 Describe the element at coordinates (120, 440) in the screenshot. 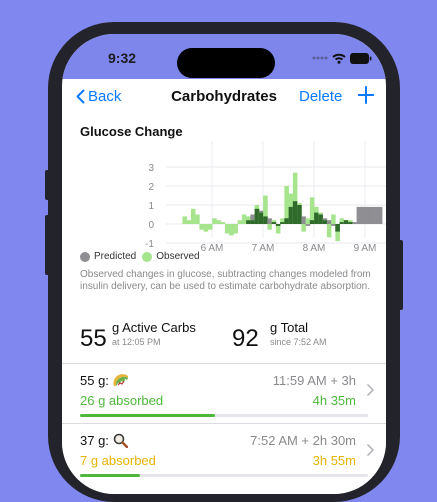

I see `magnifying-glass-icon` at that location.